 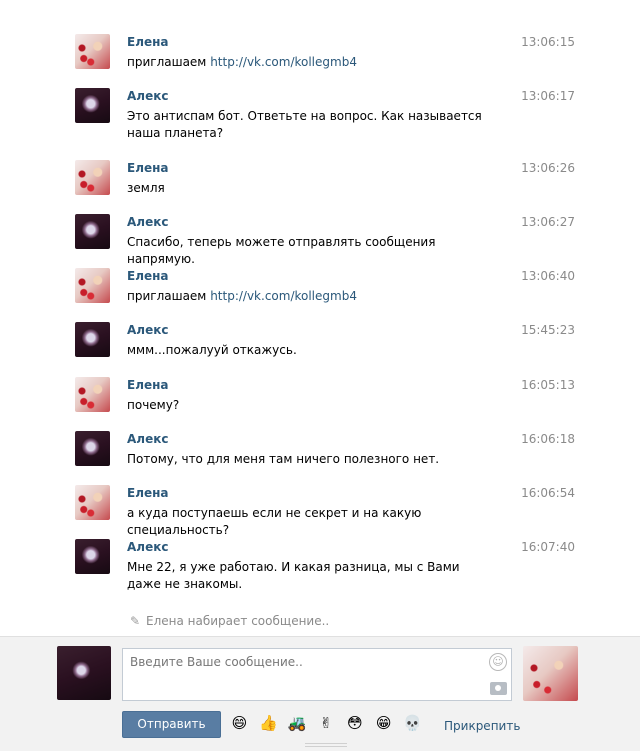 What do you see at coordinates (325, 723) in the screenshot?
I see `victory-hand-icon: ✌` at bounding box center [325, 723].